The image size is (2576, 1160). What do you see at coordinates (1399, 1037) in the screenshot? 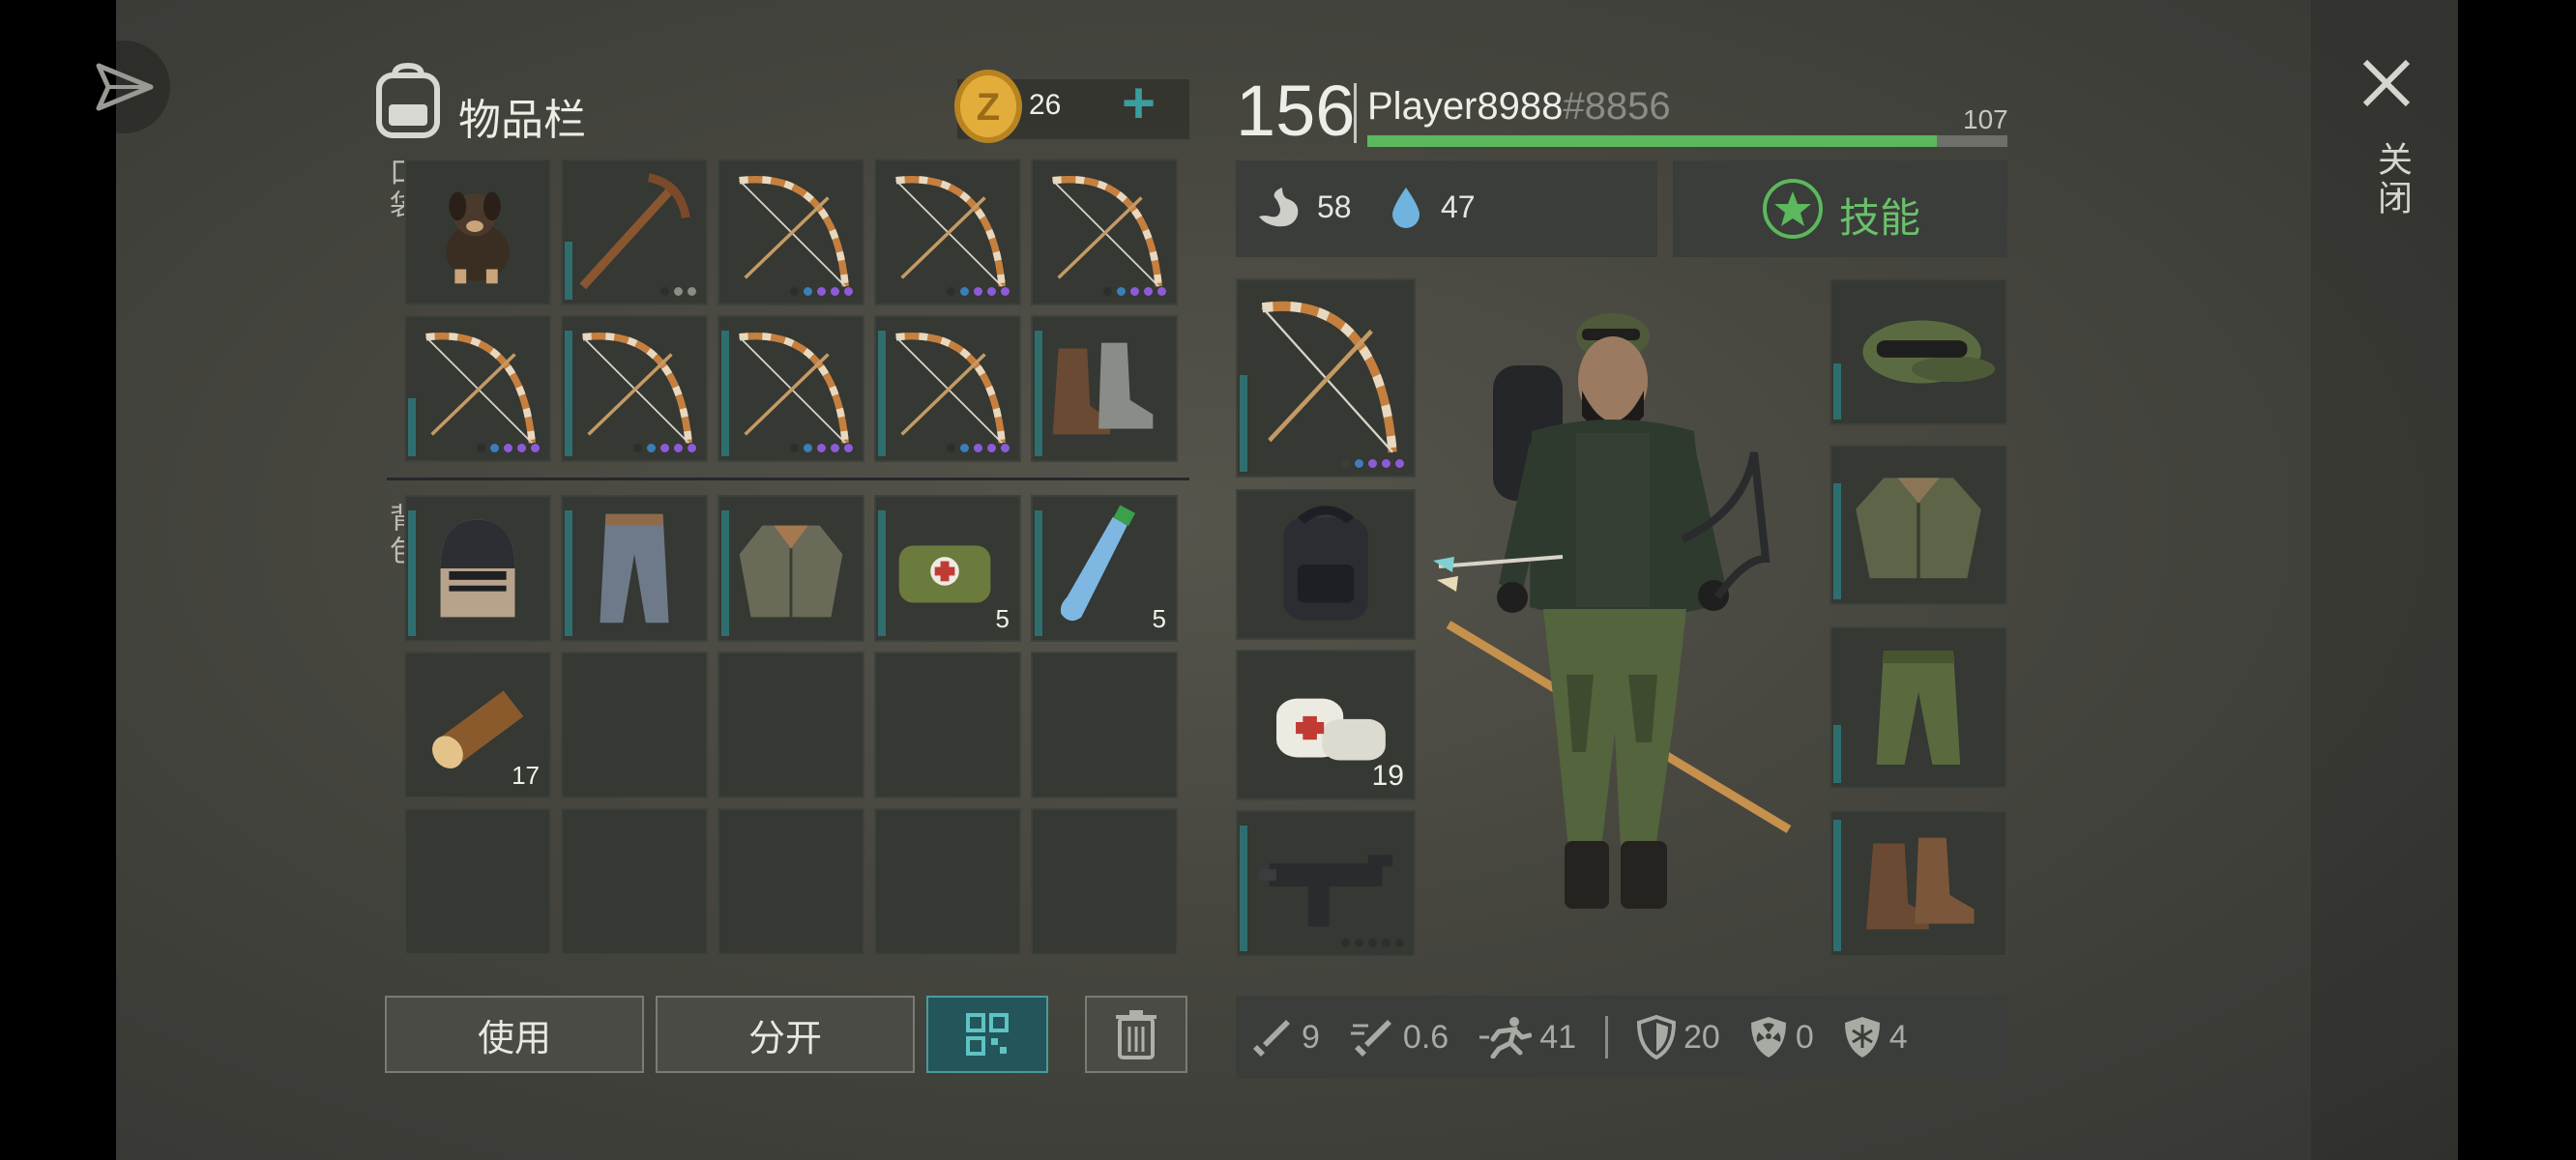
I see `attack-speed-stat: 0.6` at bounding box center [1399, 1037].